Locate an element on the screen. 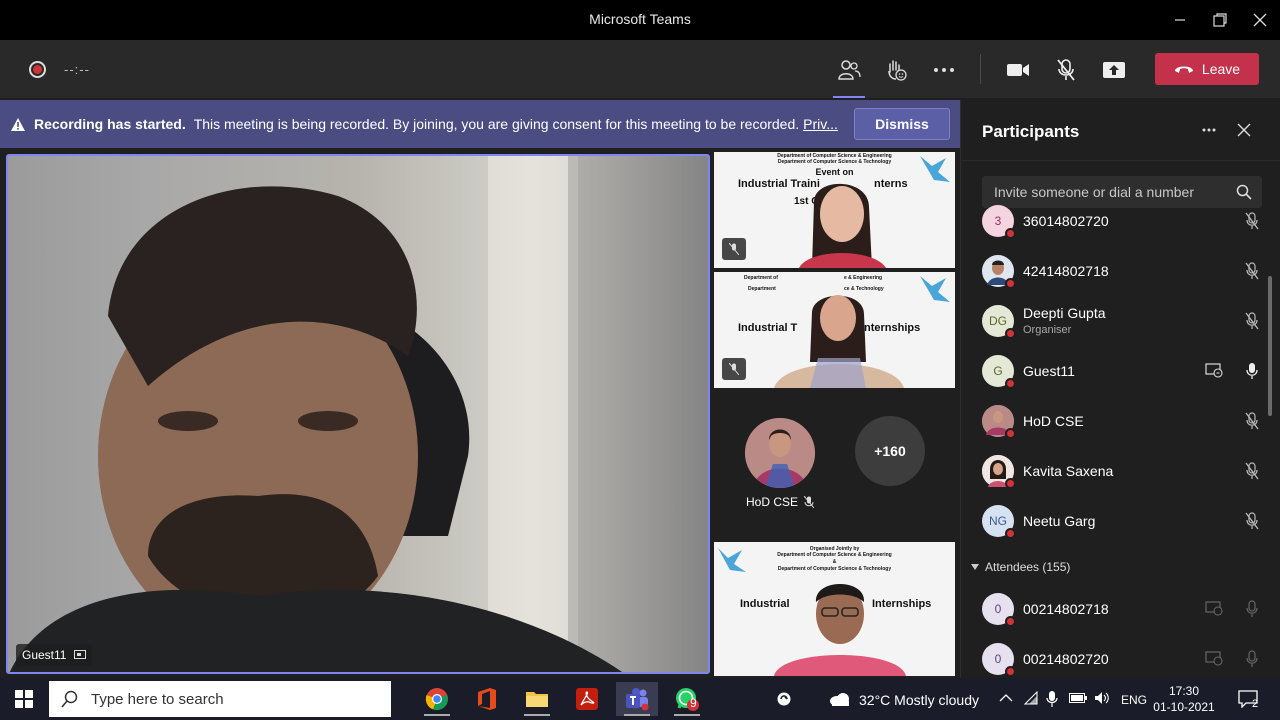 The image size is (1280, 720). clock-date: 01-10-2021 is located at coordinates (1184, 707).